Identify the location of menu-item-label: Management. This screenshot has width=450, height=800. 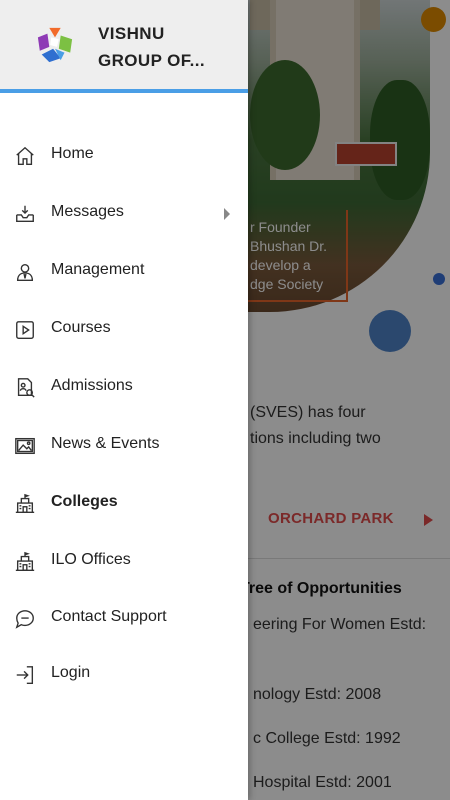
(98, 269).